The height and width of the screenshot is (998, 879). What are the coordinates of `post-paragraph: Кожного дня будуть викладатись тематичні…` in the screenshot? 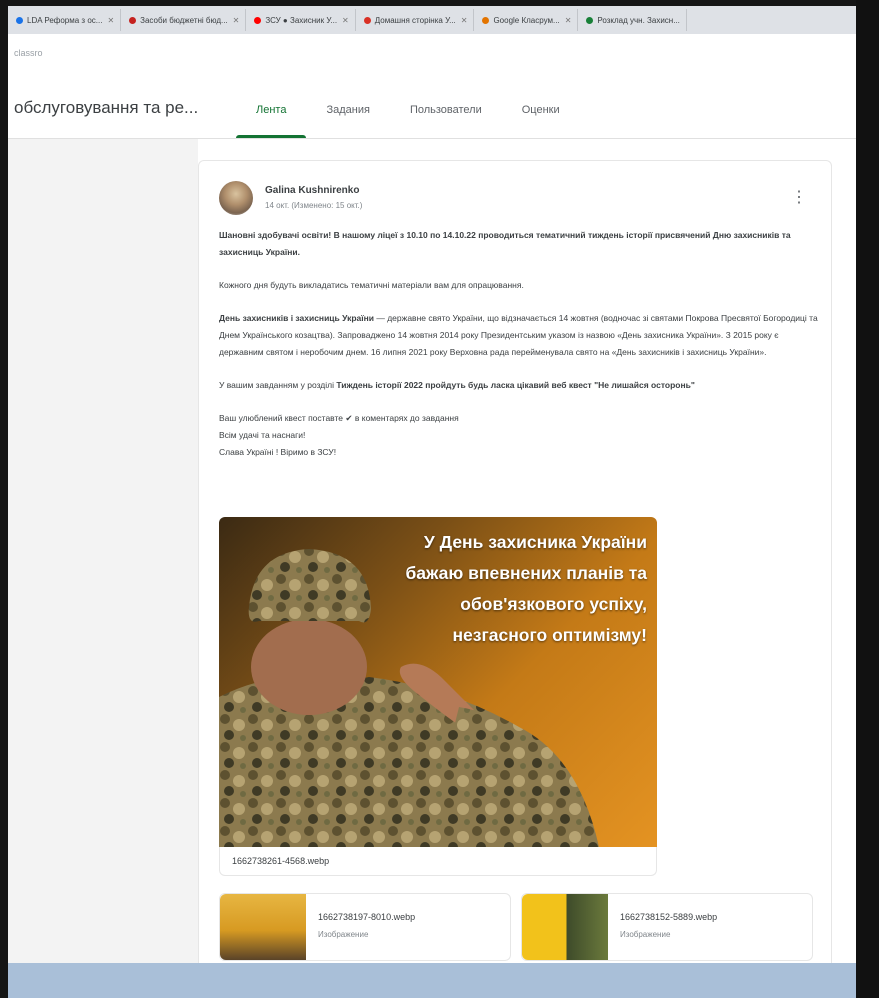 It's located at (371, 285).